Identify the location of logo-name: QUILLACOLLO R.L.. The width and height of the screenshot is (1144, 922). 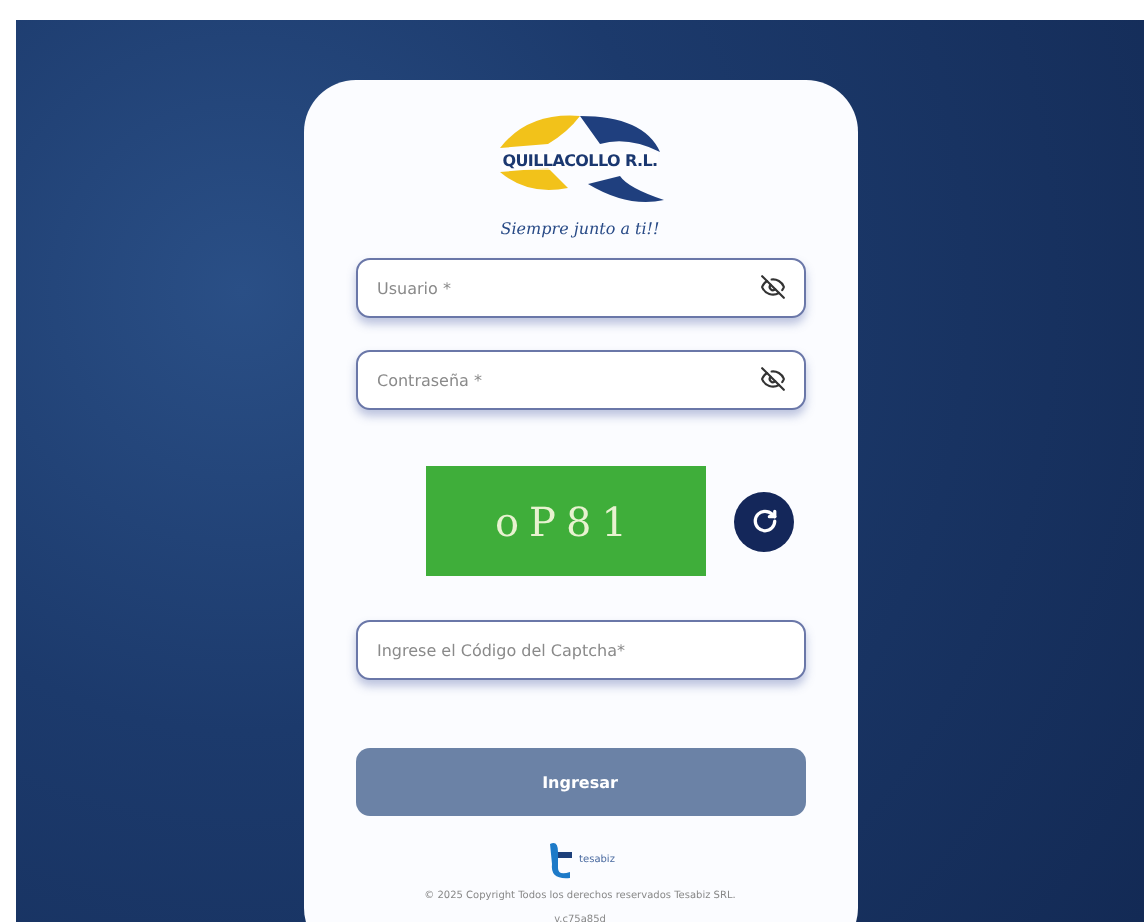
(580, 160).